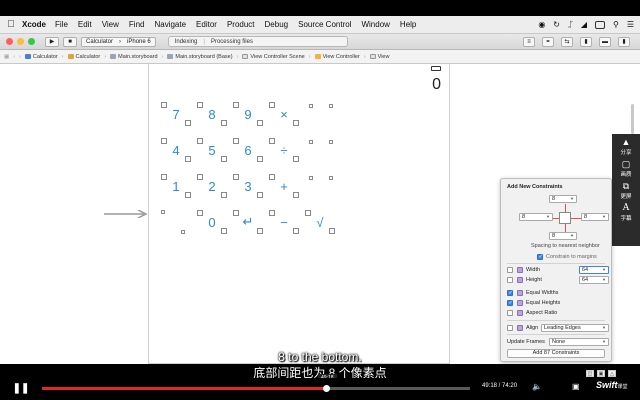 Image resolution: width=640 pixels, height=400 pixels. What do you see at coordinates (594, 280) in the screenshot?
I see `height-field: 64 ▼` at bounding box center [594, 280].